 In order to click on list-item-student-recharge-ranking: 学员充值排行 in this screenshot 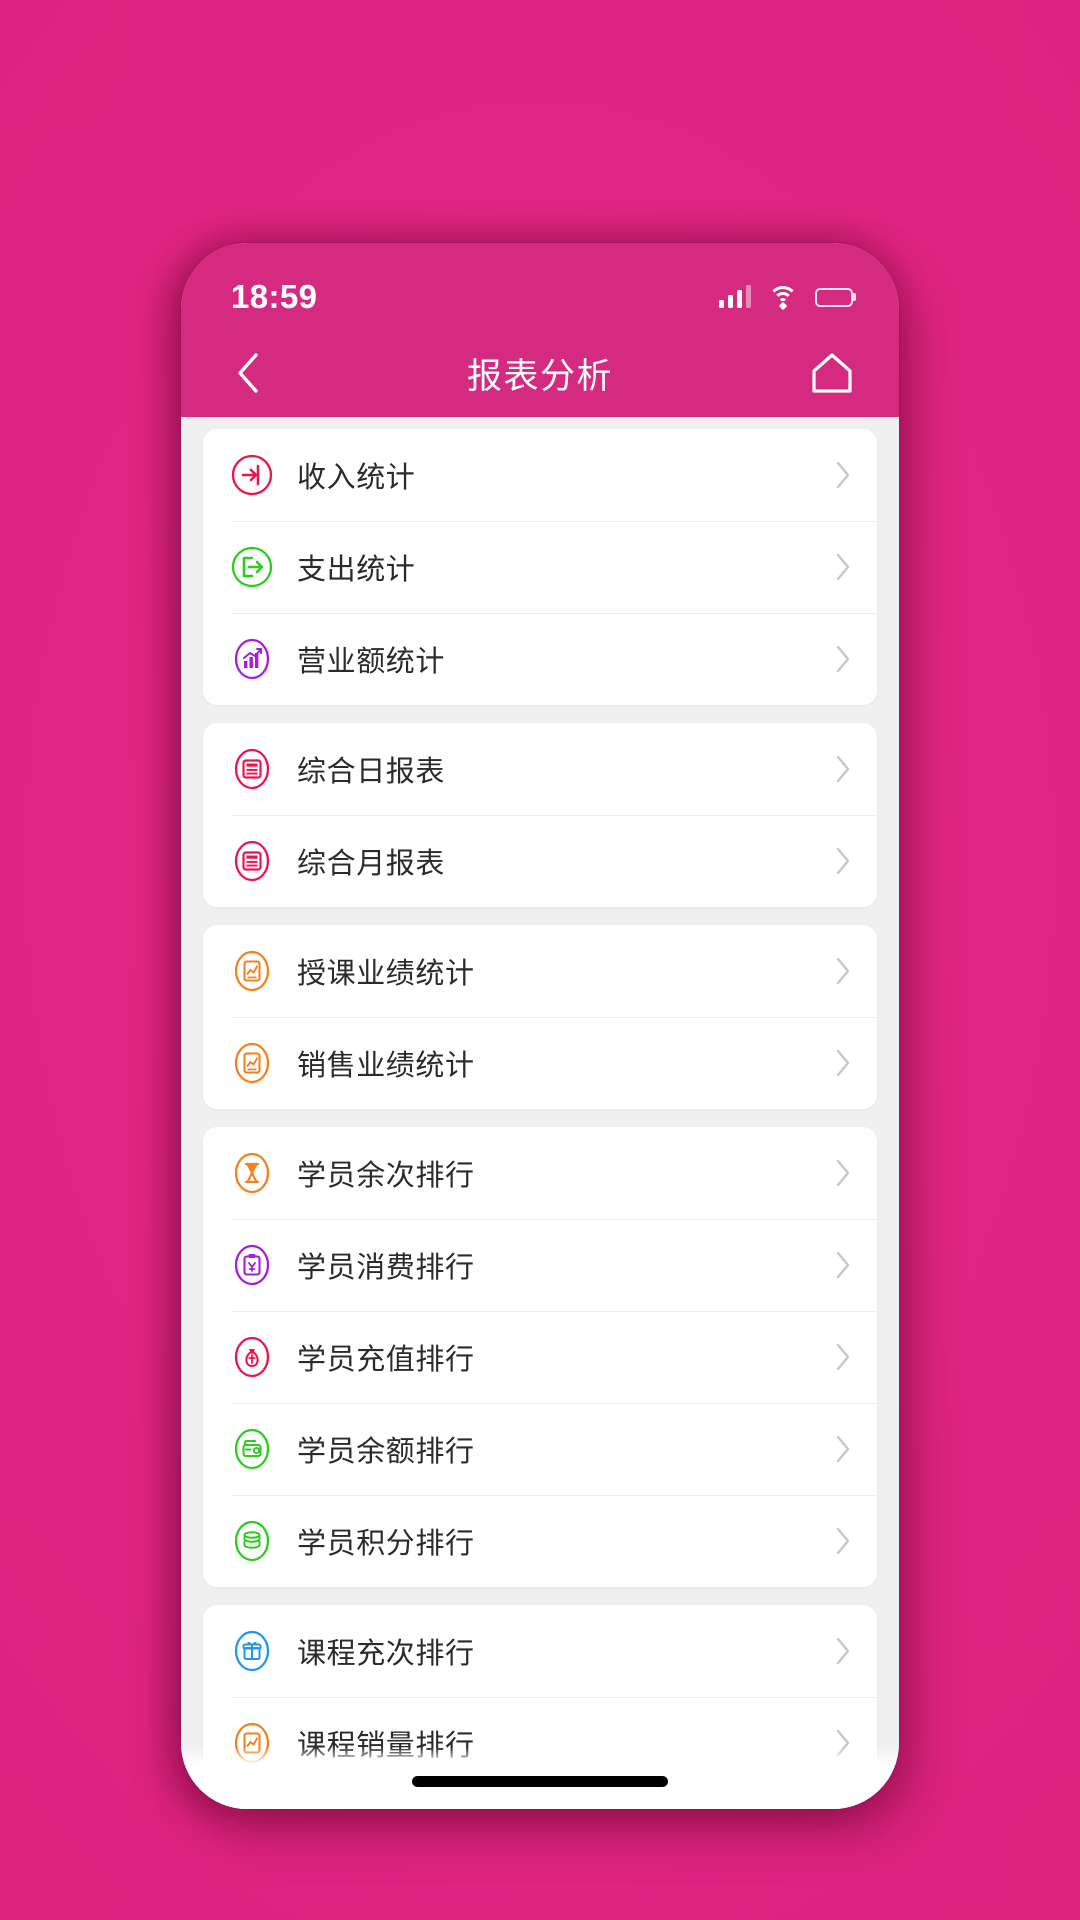, I will do `click(540, 1357)`.